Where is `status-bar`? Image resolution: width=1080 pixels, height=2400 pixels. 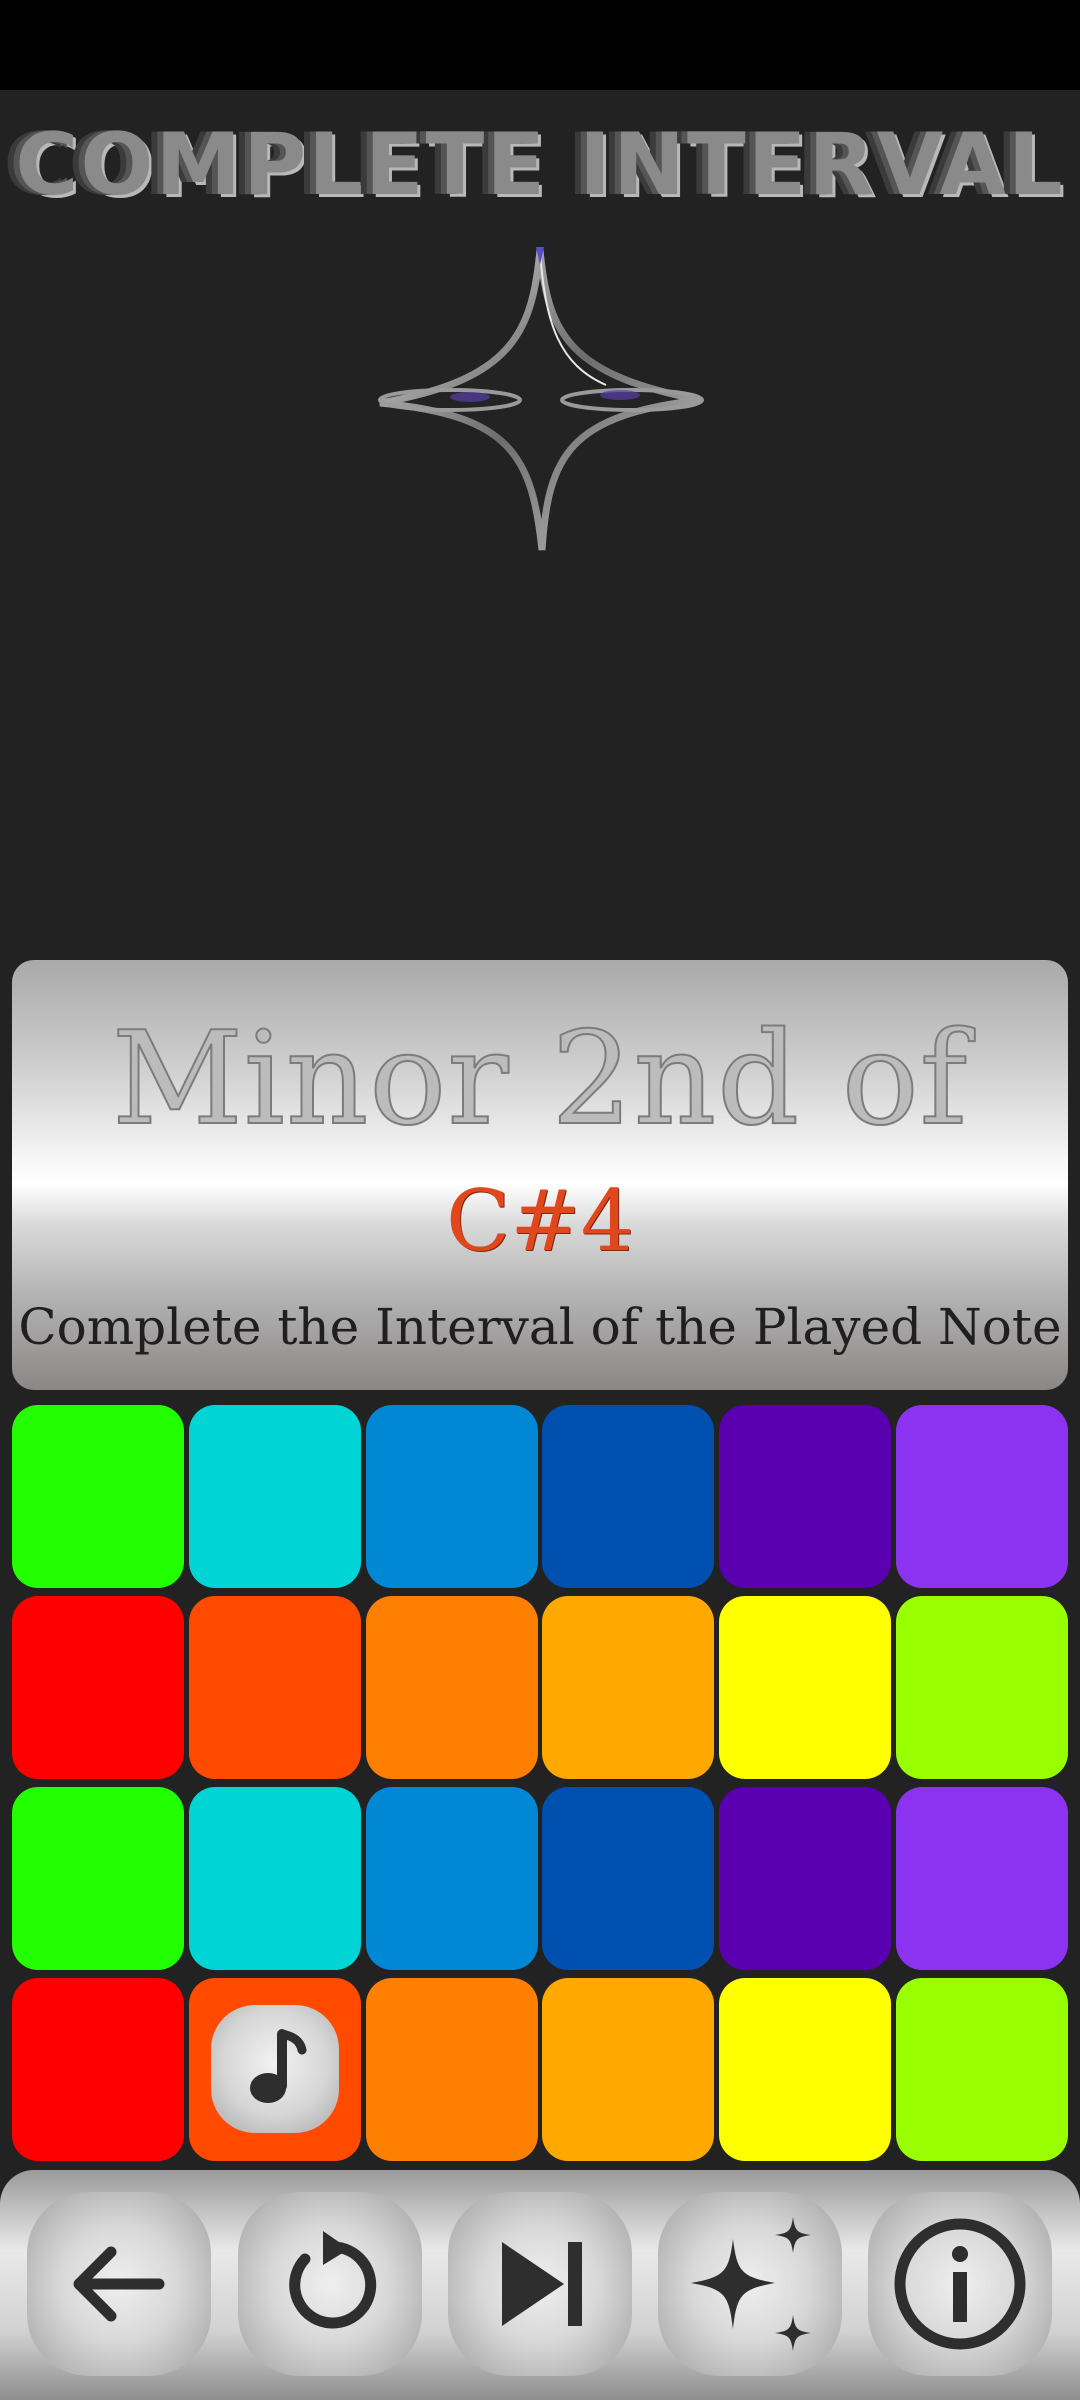
status-bar is located at coordinates (540, 45).